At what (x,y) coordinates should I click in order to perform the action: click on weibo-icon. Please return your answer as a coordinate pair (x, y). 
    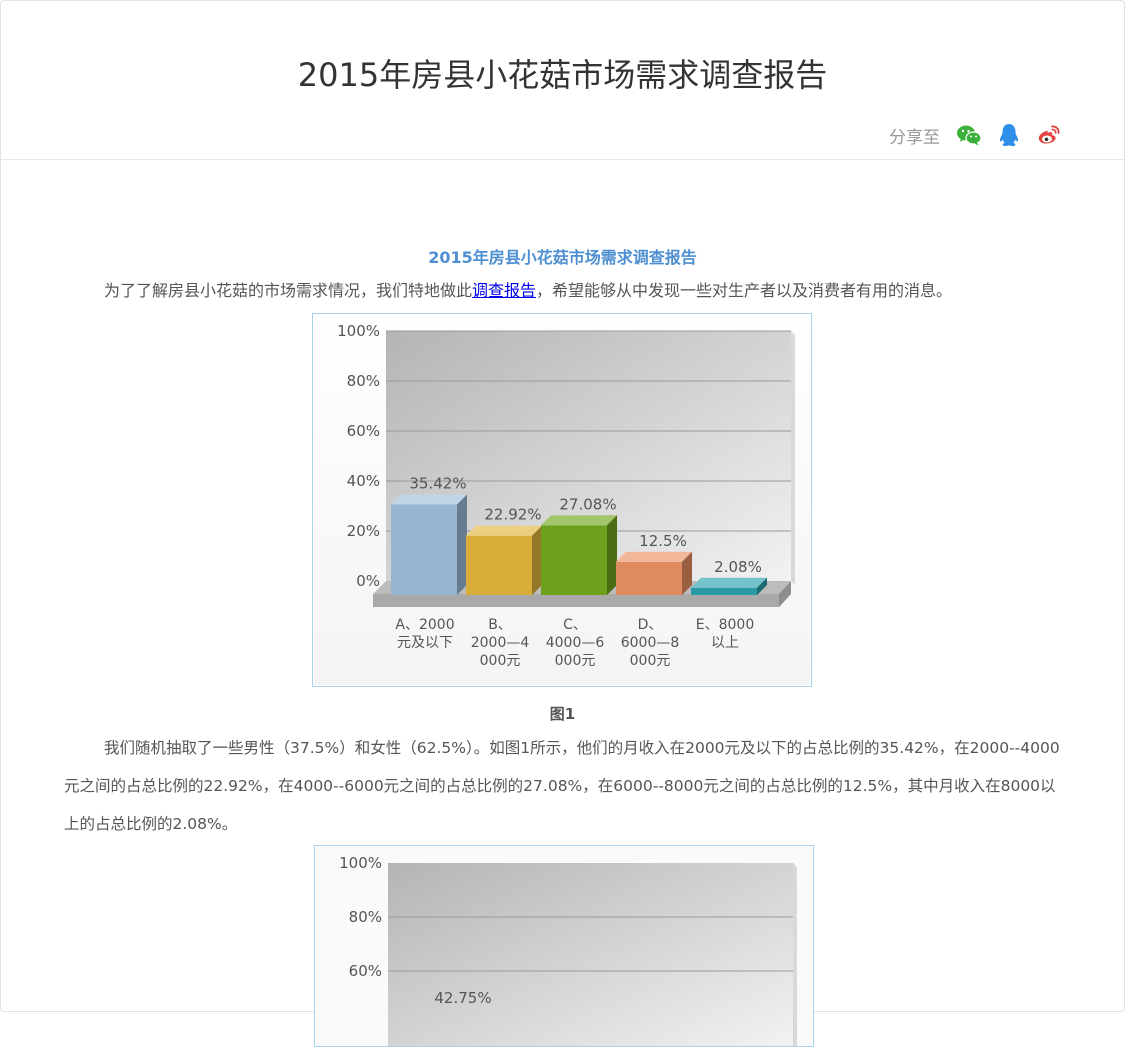
    Looking at the image, I should click on (1049, 135).